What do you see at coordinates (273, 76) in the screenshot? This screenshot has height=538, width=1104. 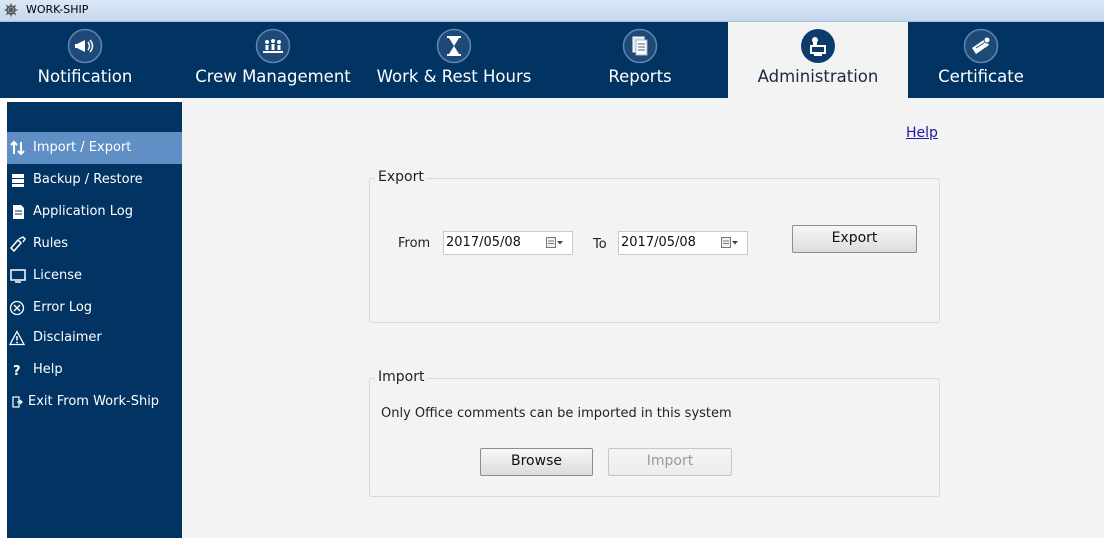 I see `tab-label: Crew Management` at bounding box center [273, 76].